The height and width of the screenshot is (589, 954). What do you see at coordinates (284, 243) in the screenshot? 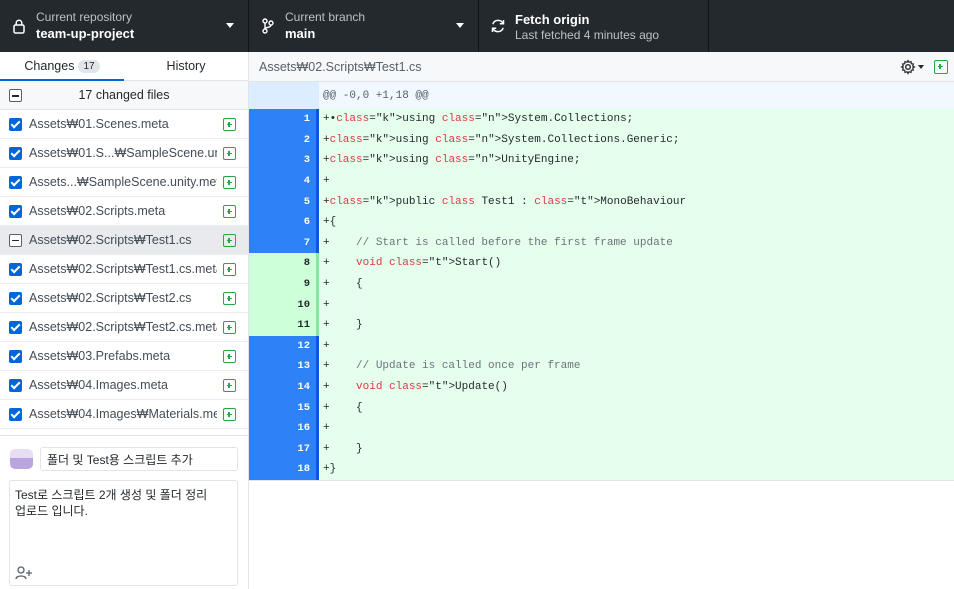
I see `line-number-gutter: 7` at bounding box center [284, 243].